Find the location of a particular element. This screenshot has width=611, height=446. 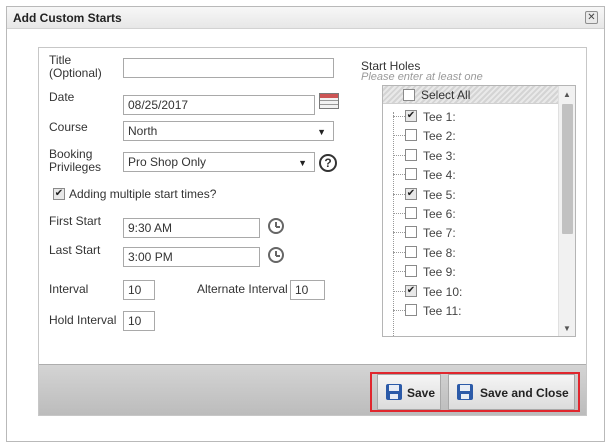

alternate-interval-label: Alternate Interval is located at coordinates (242, 289).